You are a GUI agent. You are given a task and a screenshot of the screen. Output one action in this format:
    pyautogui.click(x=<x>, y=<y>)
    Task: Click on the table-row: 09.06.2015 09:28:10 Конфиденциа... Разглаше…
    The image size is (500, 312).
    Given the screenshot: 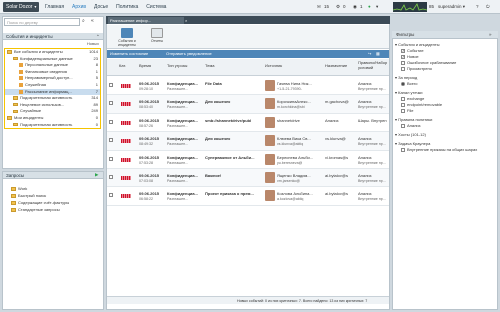 What is the action you would take?
    pyautogui.click(x=248, y=86)
    